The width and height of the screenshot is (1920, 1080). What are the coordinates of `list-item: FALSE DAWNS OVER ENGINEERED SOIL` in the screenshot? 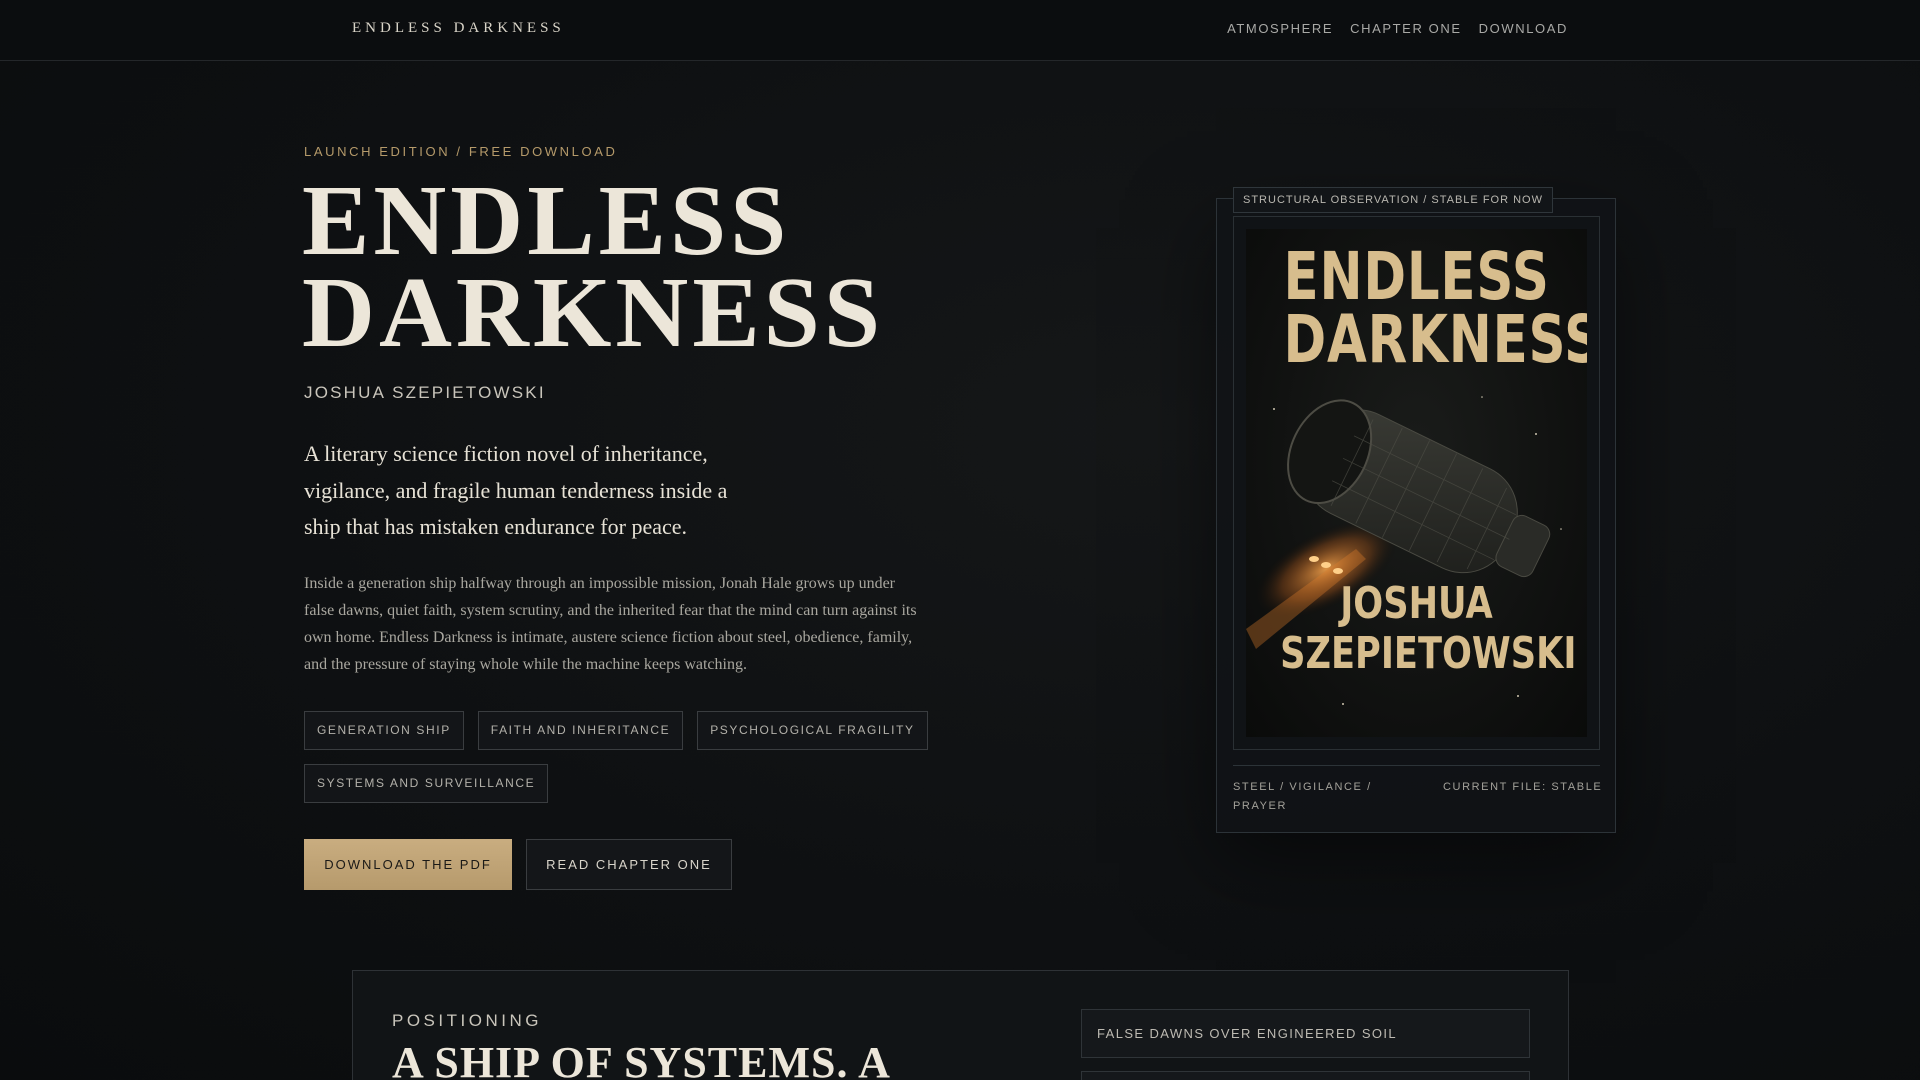 It's located at (1305, 1033).